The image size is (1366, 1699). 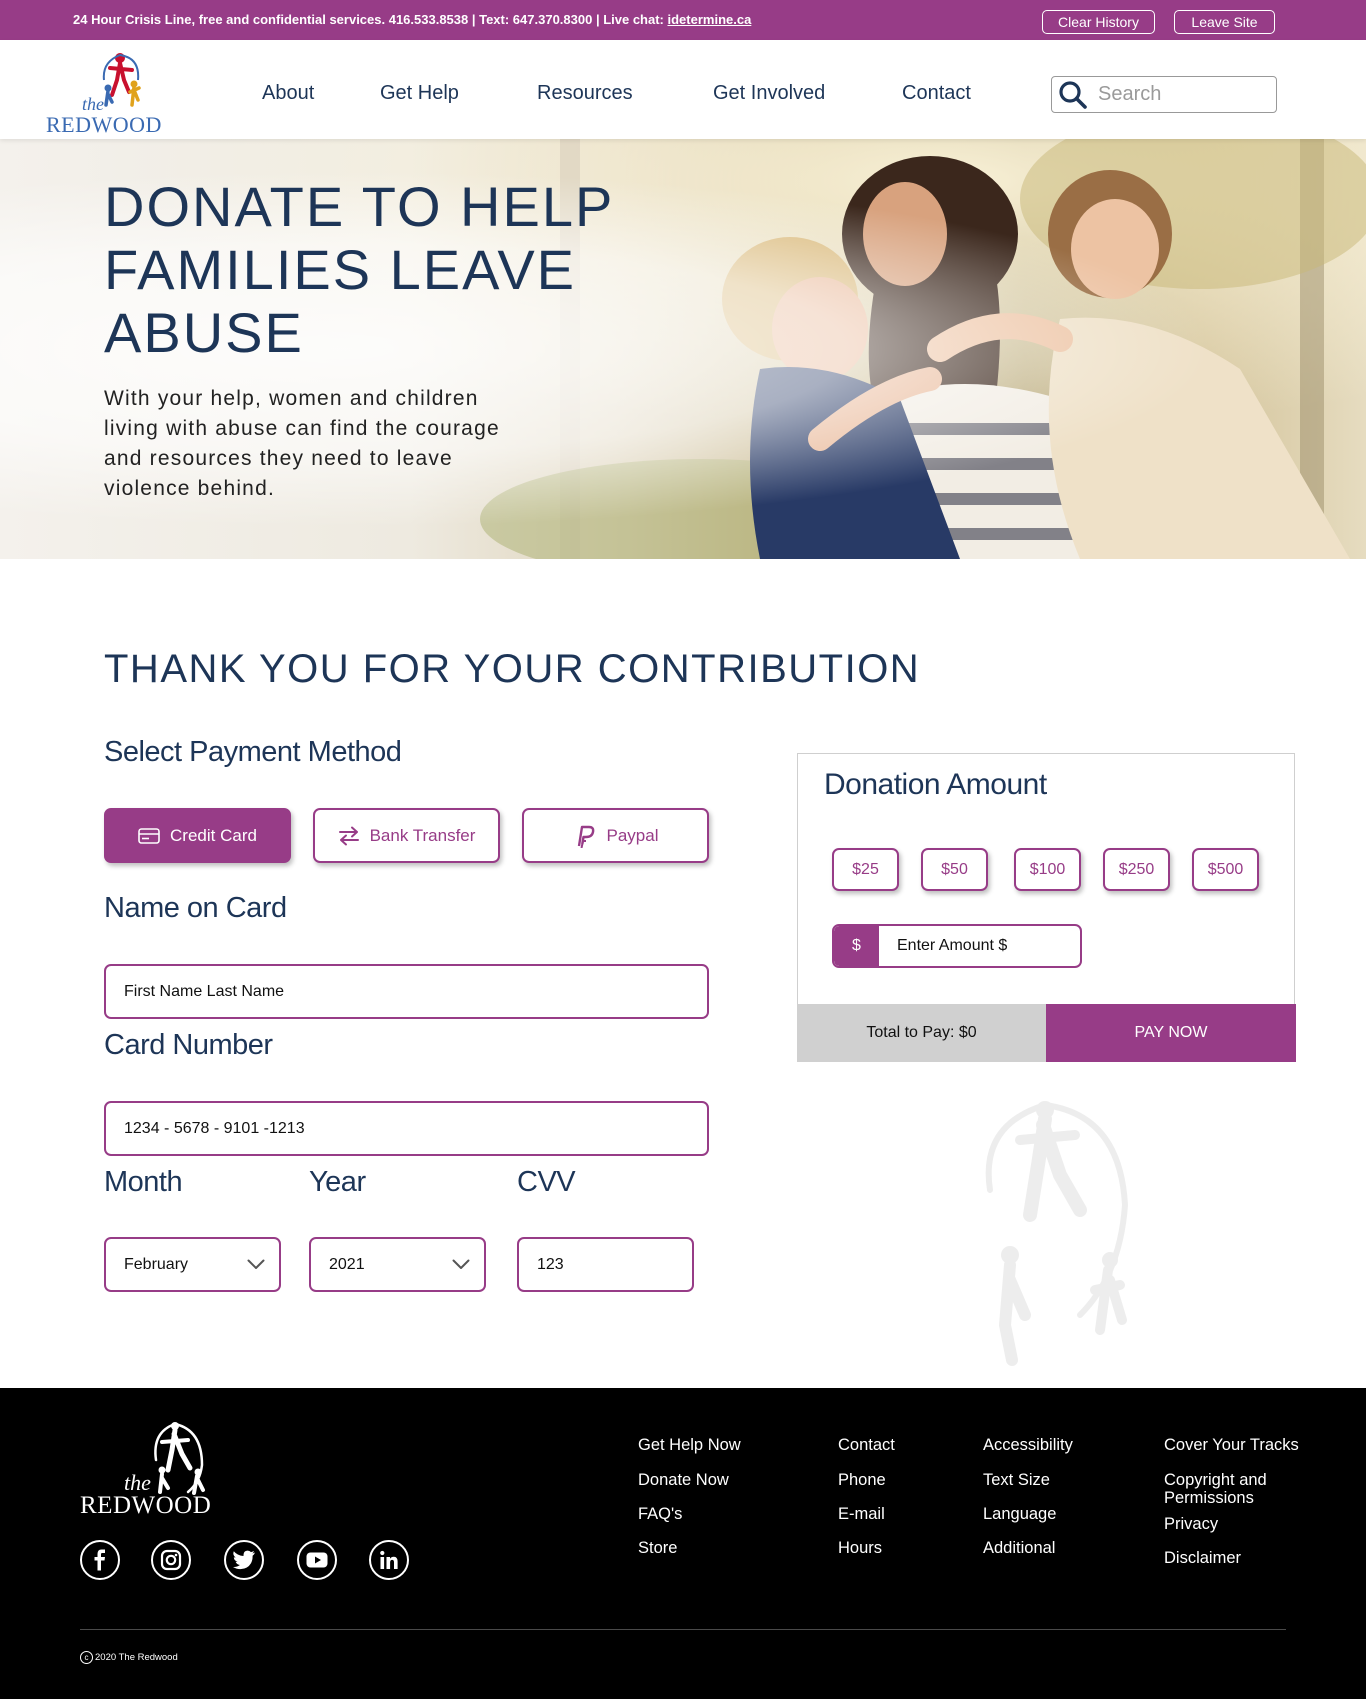 I want to click on name-on-card-field, so click(x=406, y=991).